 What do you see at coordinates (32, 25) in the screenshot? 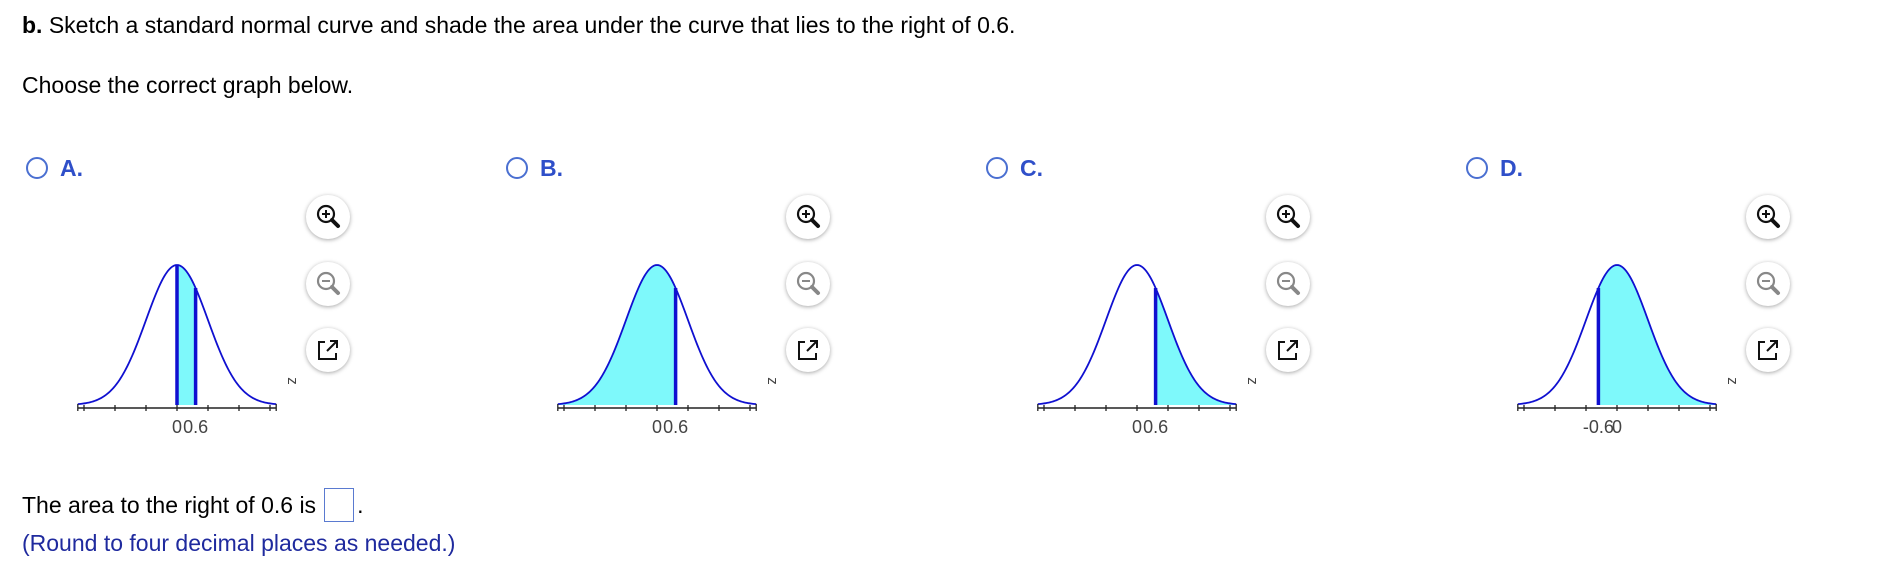
I see `part-label: b.` at bounding box center [32, 25].